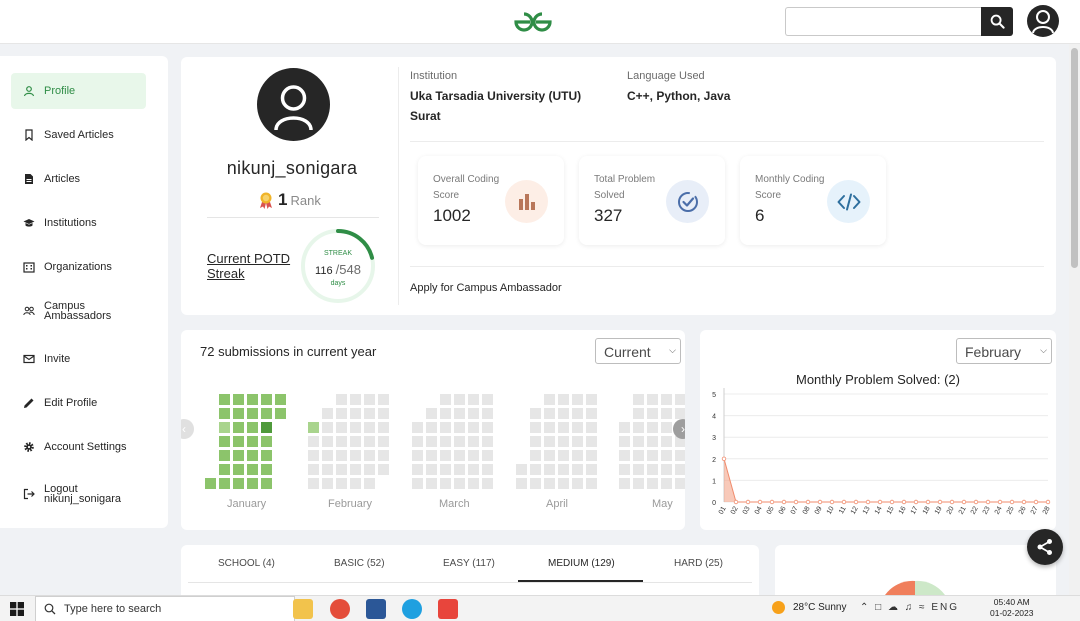 This screenshot has width=1080, height=621. Describe the element at coordinates (883, 21) in the screenshot. I see `search-input` at that location.